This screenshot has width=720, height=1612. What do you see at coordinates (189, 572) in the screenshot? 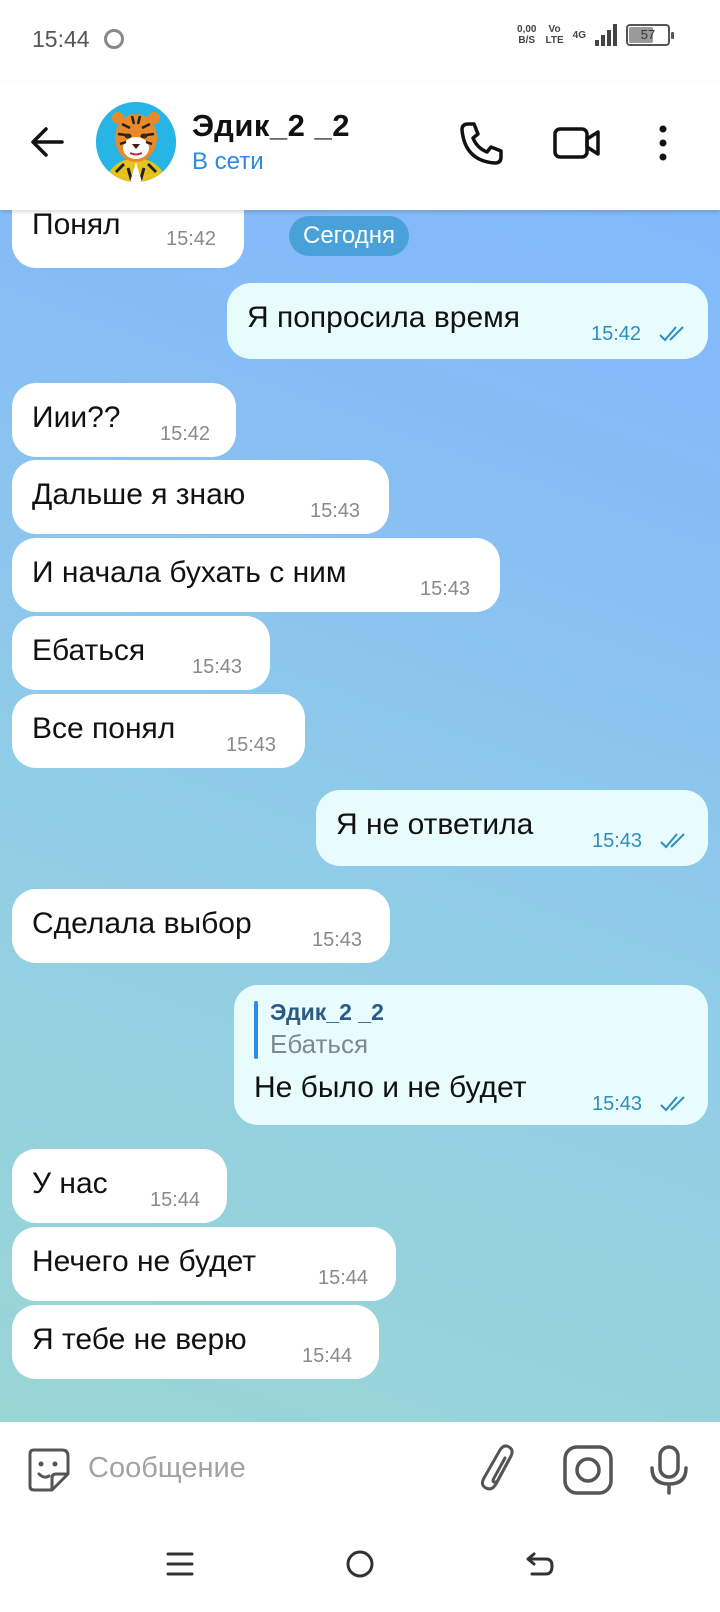
I see `message-text: И начала бухать с ним` at bounding box center [189, 572].